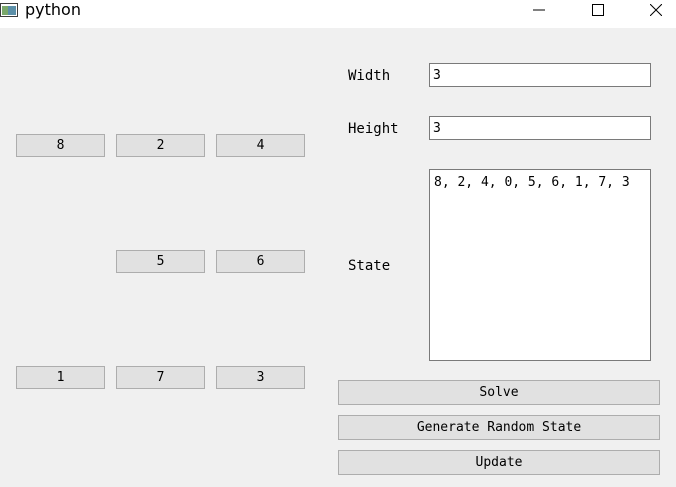 The width and height of the screenshot is (676, 487). I want to click on tile-1: 1, so click(60, 377).